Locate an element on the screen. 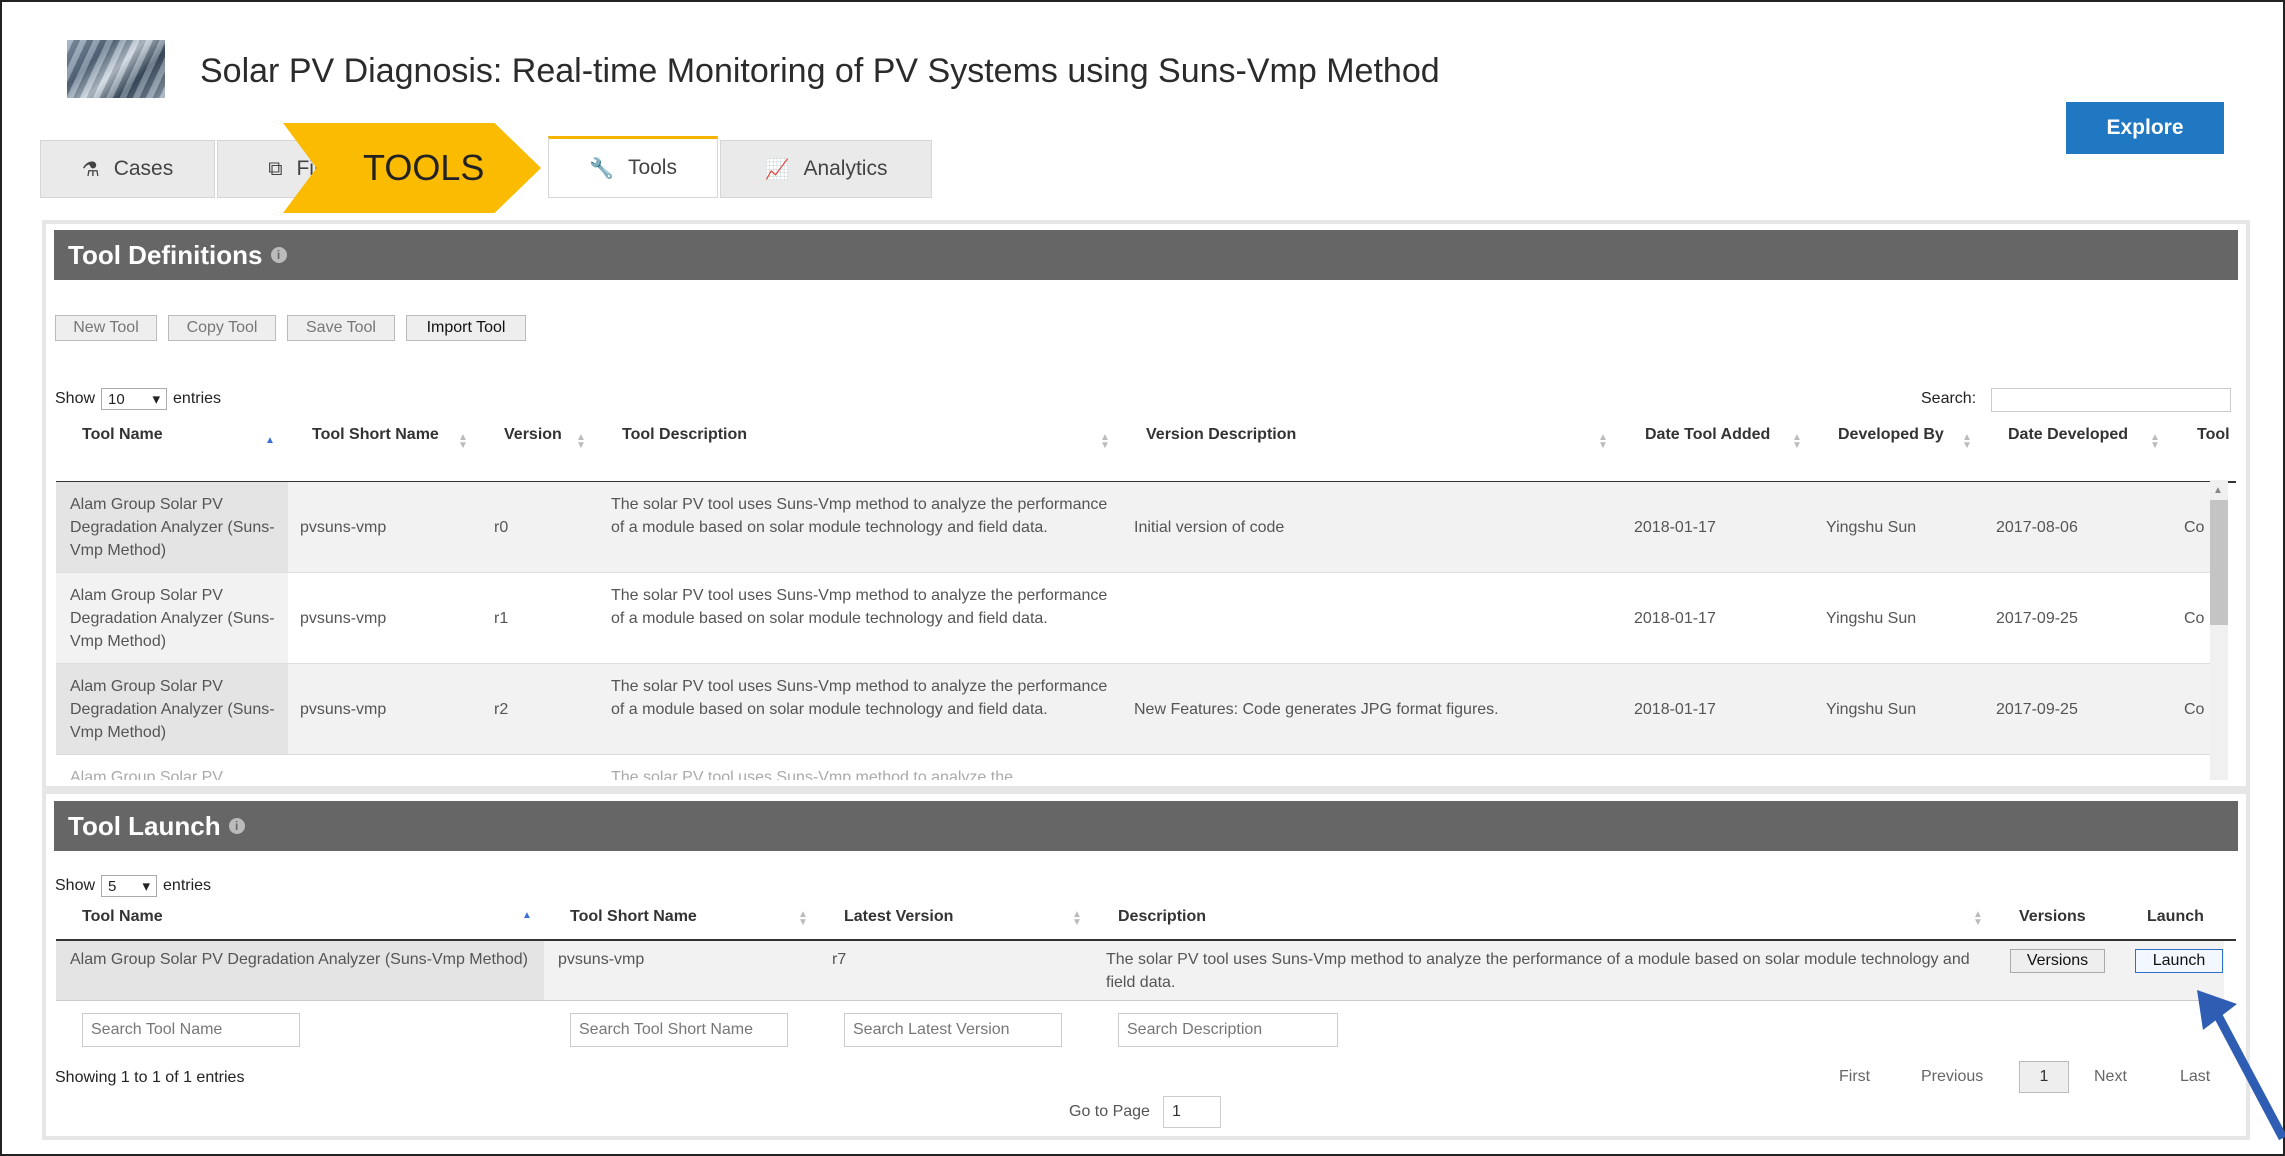  launch-entries-select: 5 ▾ is located at coordinates (129, 886).